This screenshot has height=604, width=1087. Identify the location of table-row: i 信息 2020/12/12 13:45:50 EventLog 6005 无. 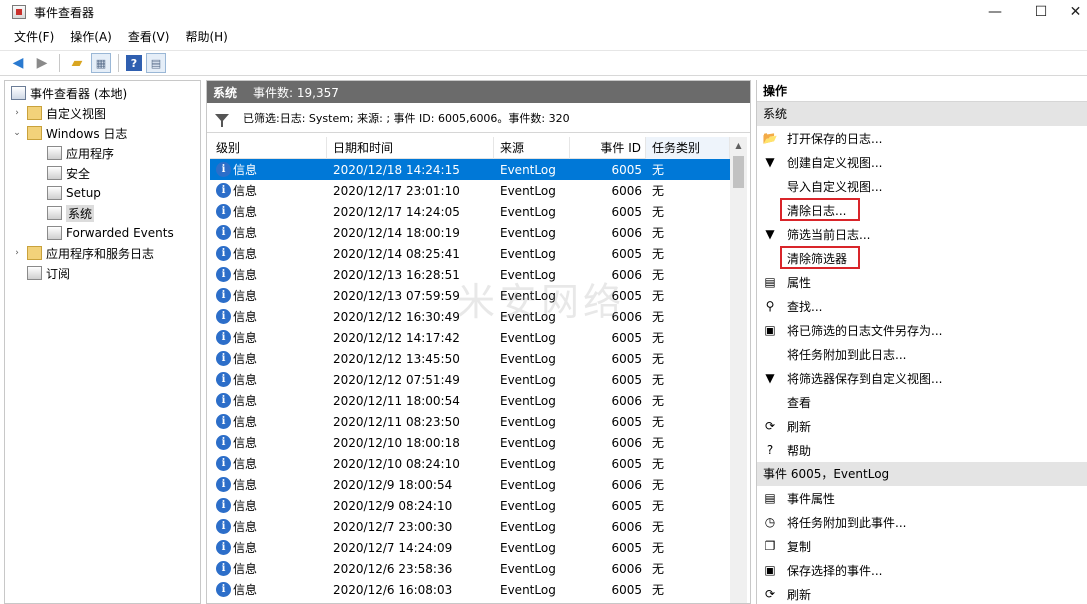
(470, 358).